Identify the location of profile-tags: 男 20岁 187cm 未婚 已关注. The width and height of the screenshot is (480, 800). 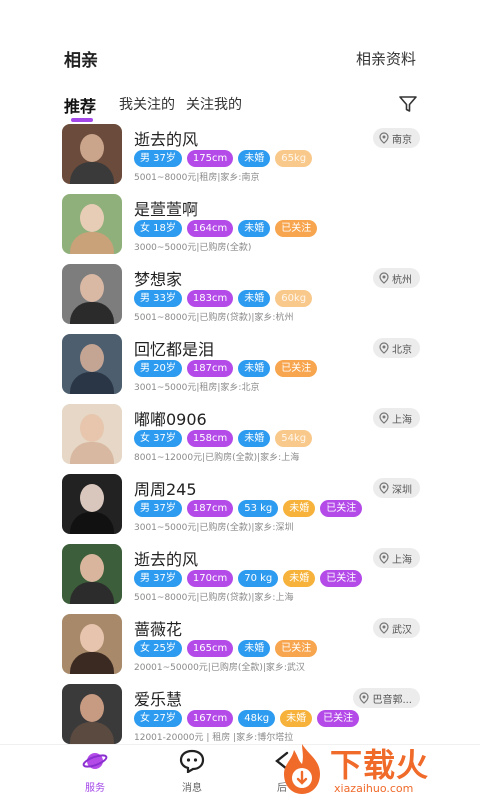
(226, 368).